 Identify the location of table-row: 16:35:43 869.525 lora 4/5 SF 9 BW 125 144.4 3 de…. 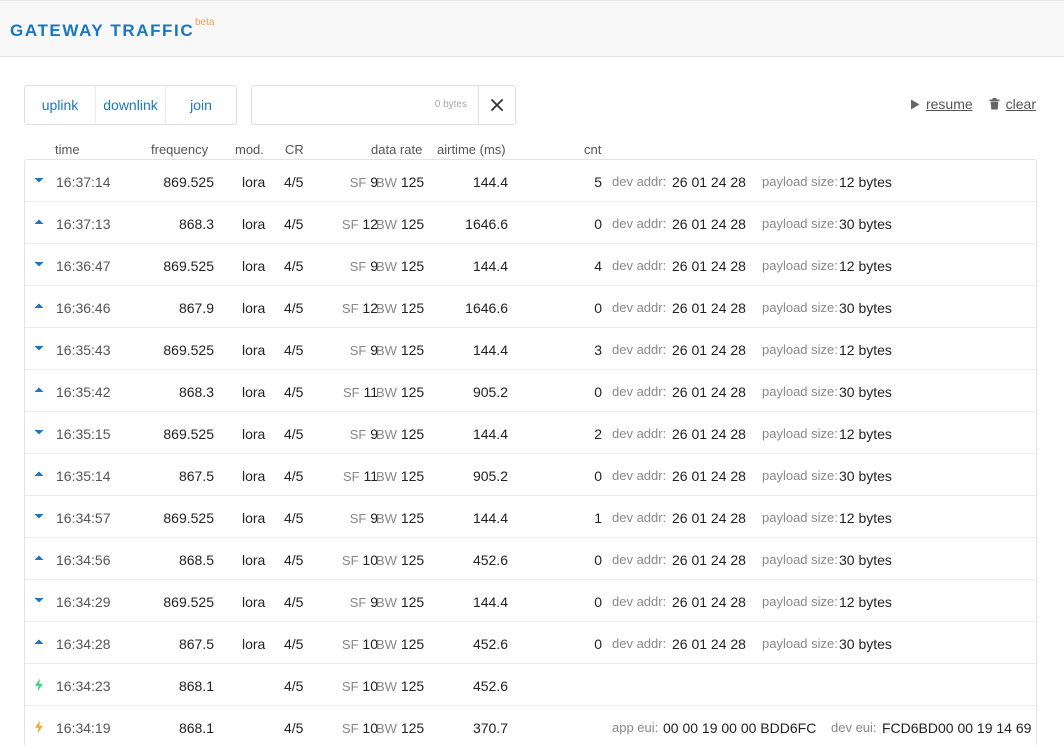
(530, 349).